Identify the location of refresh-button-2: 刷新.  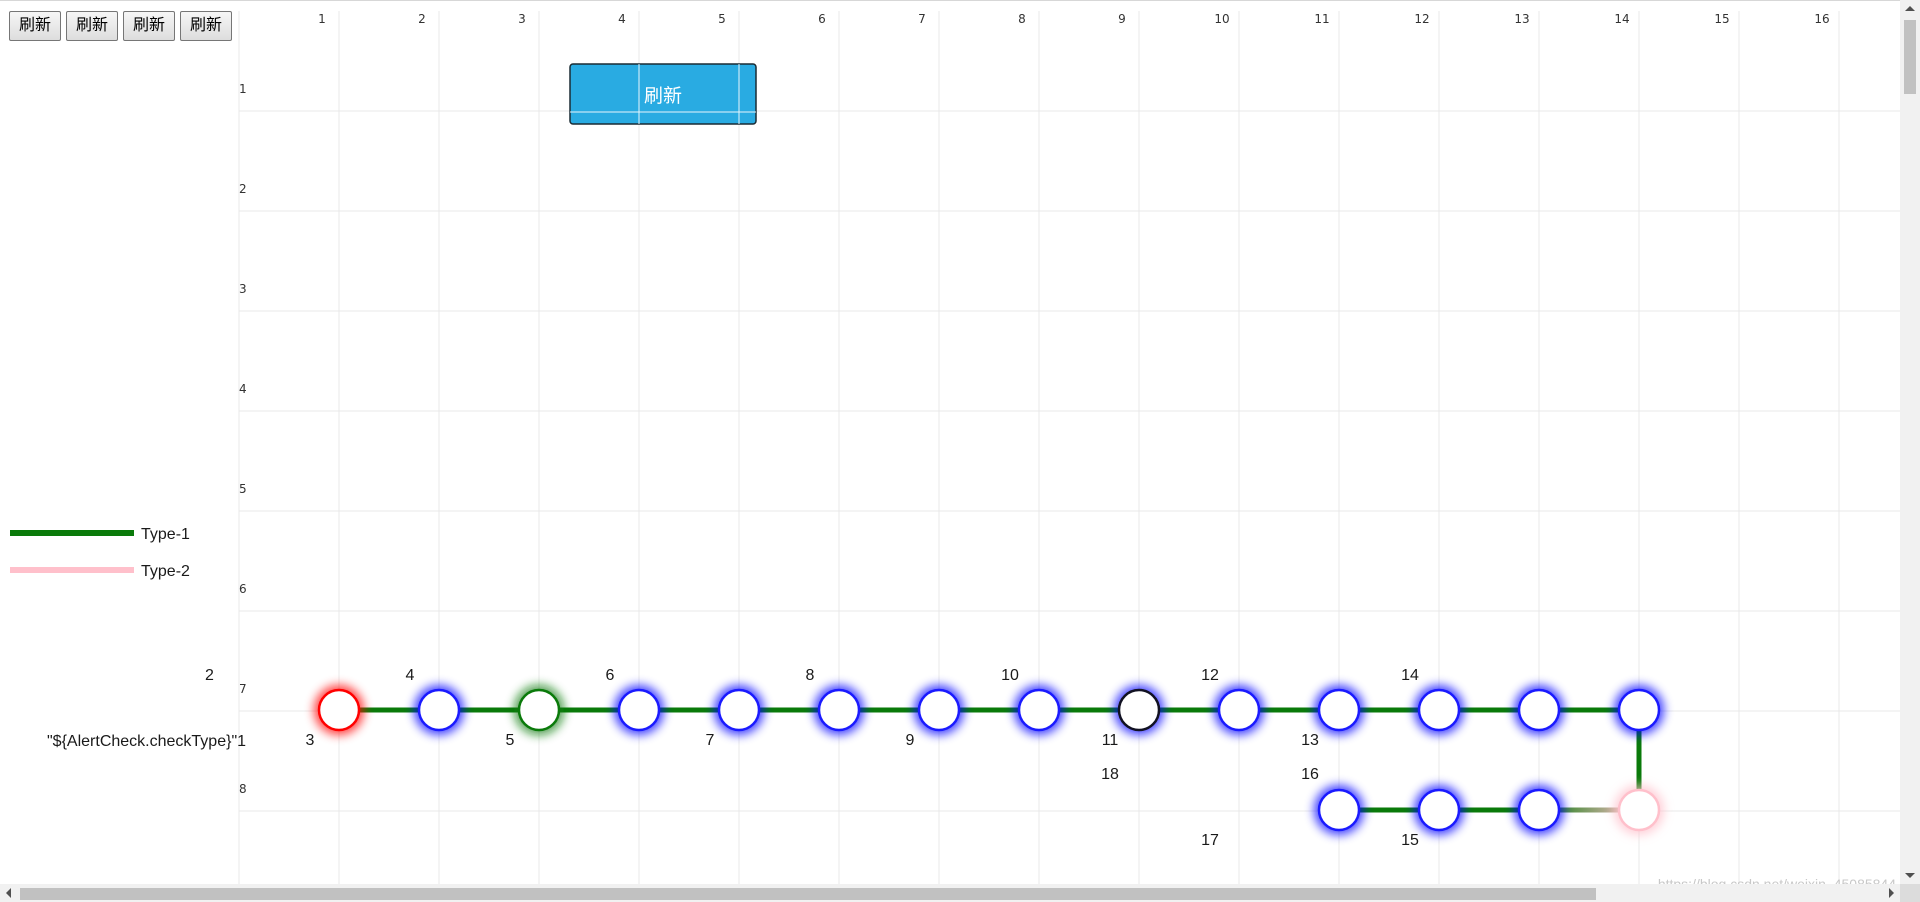
(92, 26).